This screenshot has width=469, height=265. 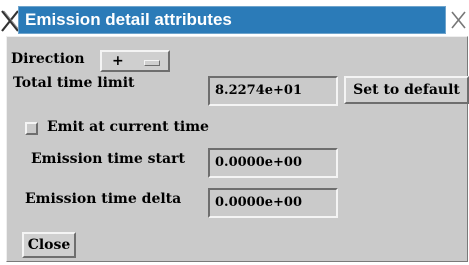 I want to click on emit-current-time-label: Emit at current time, so click(x=128, y=127).